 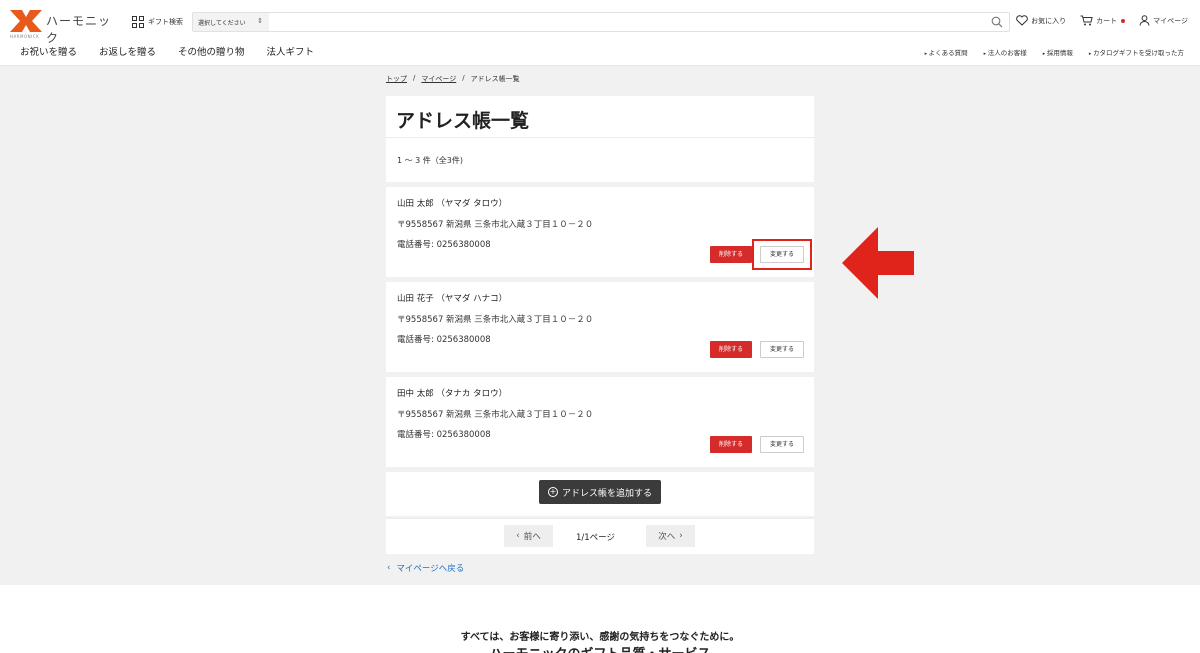 I want to click on add-address-section: + アドレス帳を追加する, so click(x=600, y=494).